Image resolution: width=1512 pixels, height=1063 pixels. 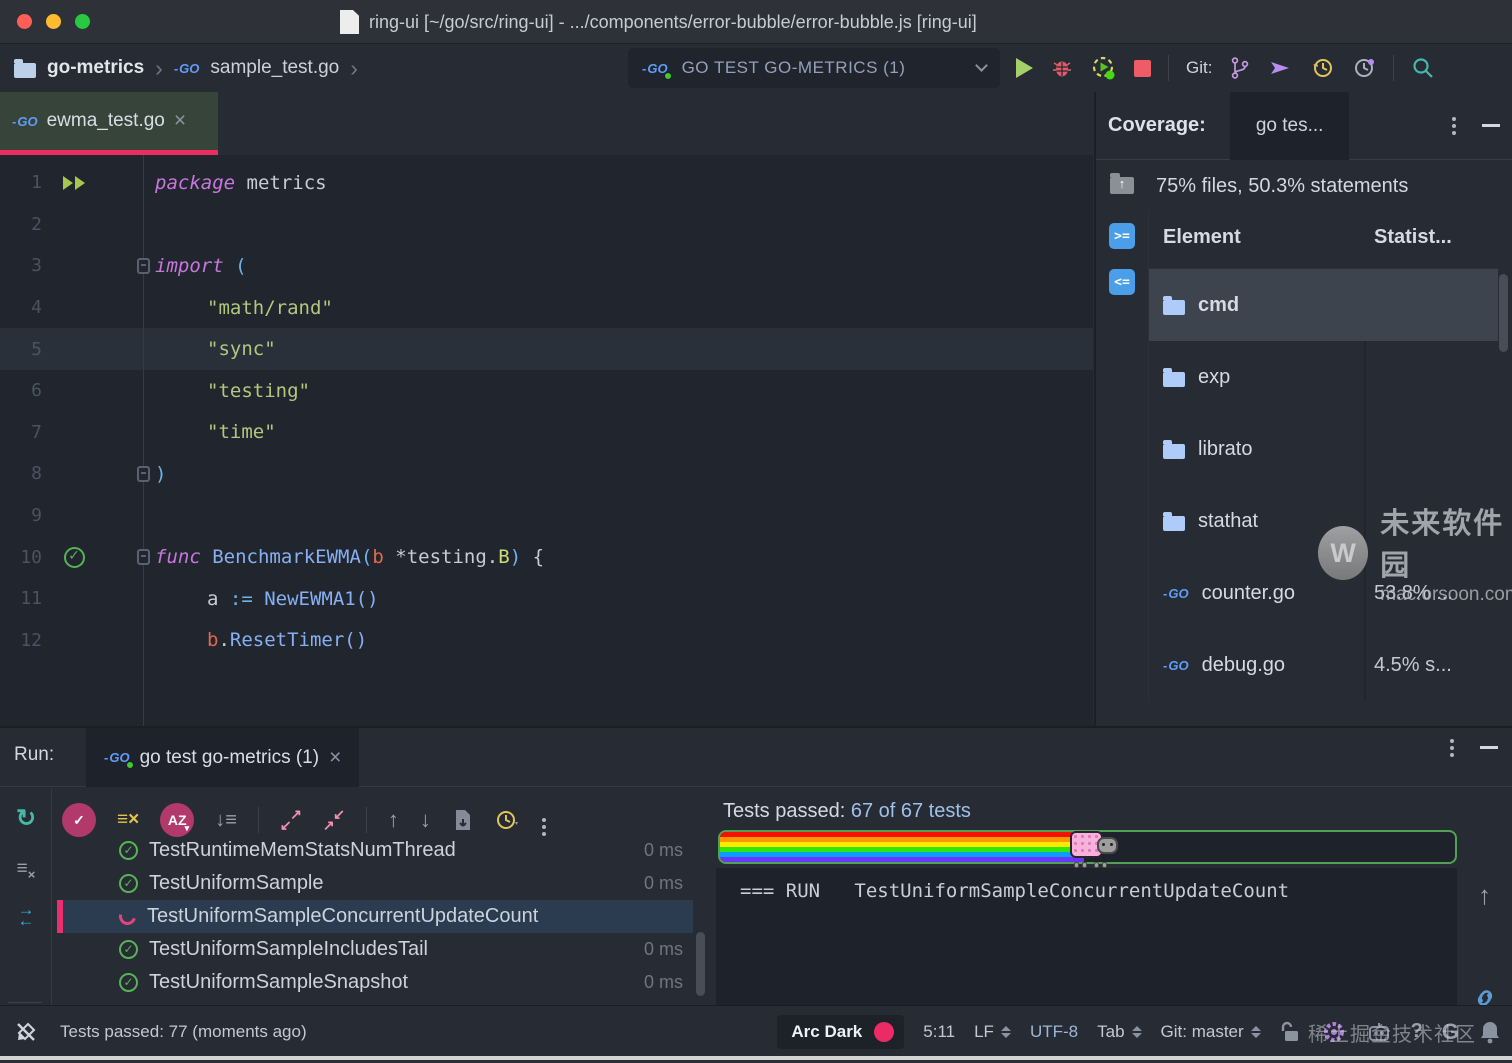 I want to click on element-name: exp, so click(x=1214, y=376).